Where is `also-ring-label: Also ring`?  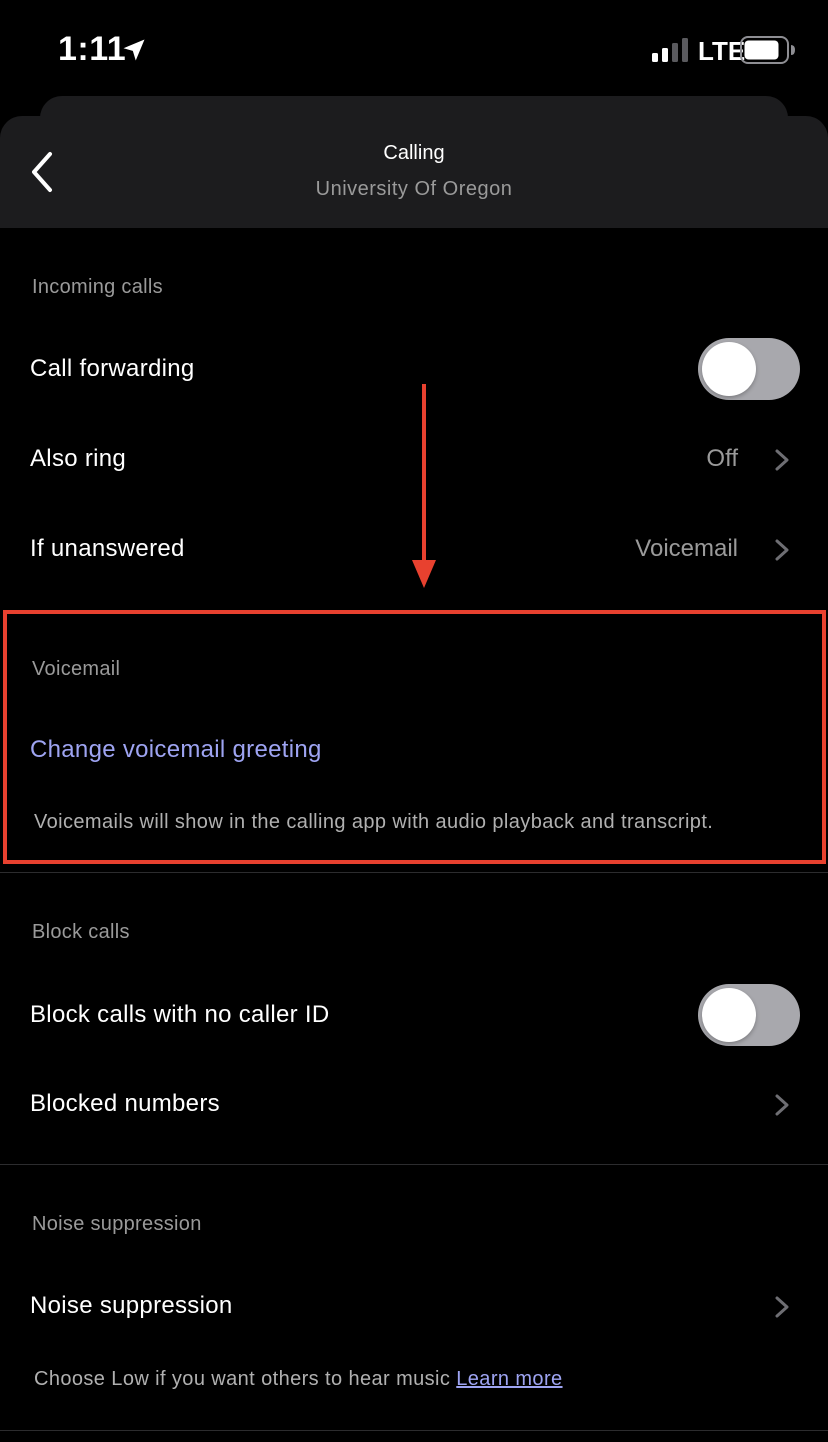
also-ring-label: Also ring is located at coordinates (78, 458).